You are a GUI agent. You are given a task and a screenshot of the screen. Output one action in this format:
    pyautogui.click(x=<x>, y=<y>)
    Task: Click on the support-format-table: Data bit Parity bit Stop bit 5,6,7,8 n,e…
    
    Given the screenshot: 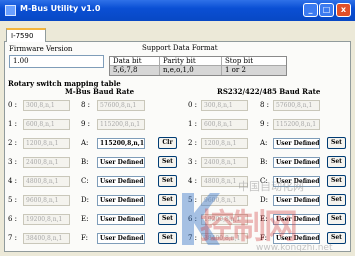 What is the action you would take?
    pyautogui.click(x=198, y=66)
    